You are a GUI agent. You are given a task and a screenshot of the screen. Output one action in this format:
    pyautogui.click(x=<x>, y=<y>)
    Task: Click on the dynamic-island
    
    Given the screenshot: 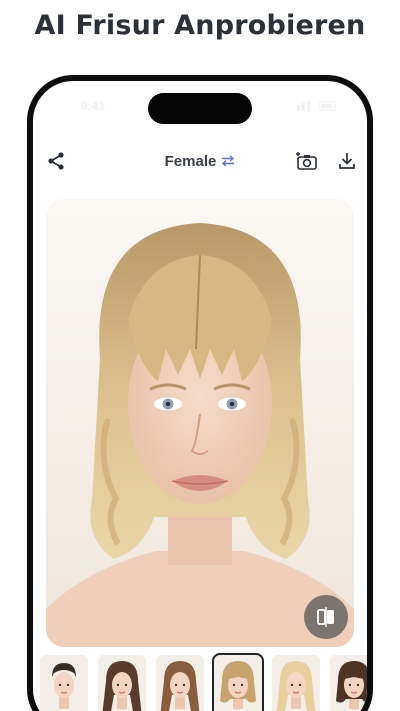 What is the action you would take?
    pyautogui.click(x=200, y=108)
    